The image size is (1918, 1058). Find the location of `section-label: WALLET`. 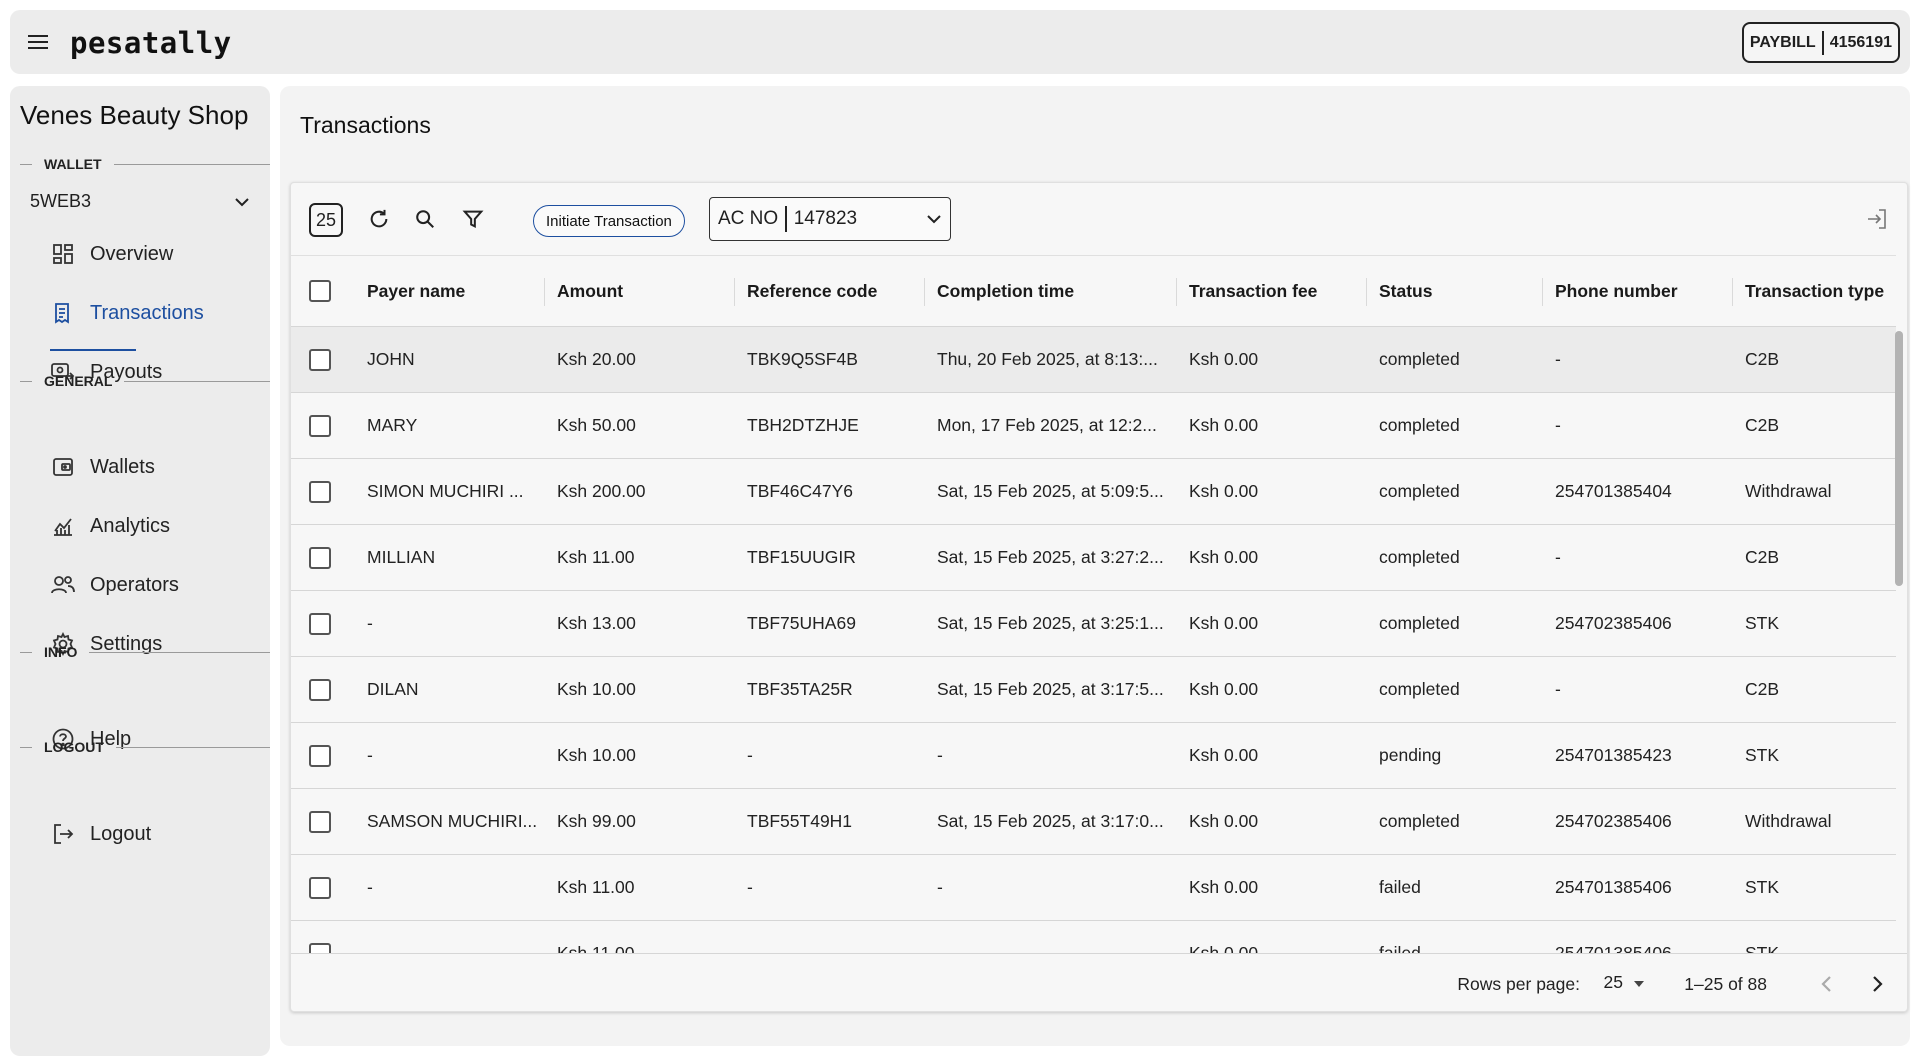

section-label: WALLET is located at coordinates (73, 164).